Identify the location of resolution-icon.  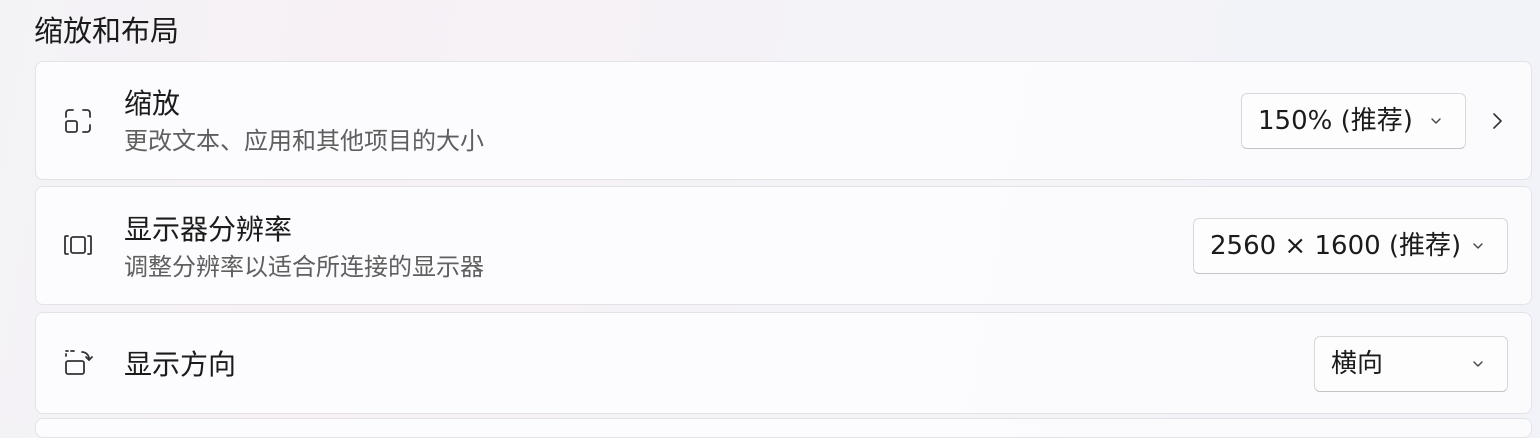
(78, 245).